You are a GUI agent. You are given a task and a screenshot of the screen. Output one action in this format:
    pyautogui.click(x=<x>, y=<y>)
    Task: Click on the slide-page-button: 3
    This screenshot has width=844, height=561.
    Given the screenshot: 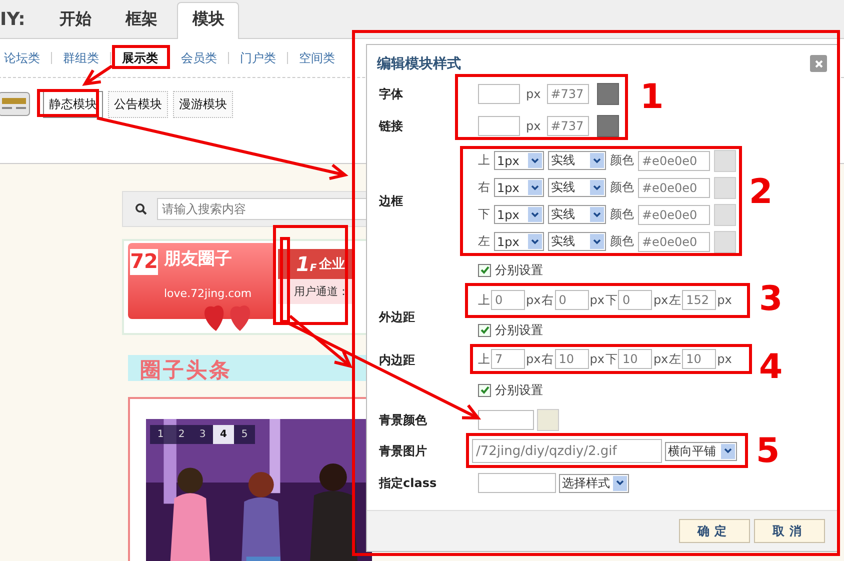 What is the action you would take?
    pyautogui.click(x=202, y=434)
    